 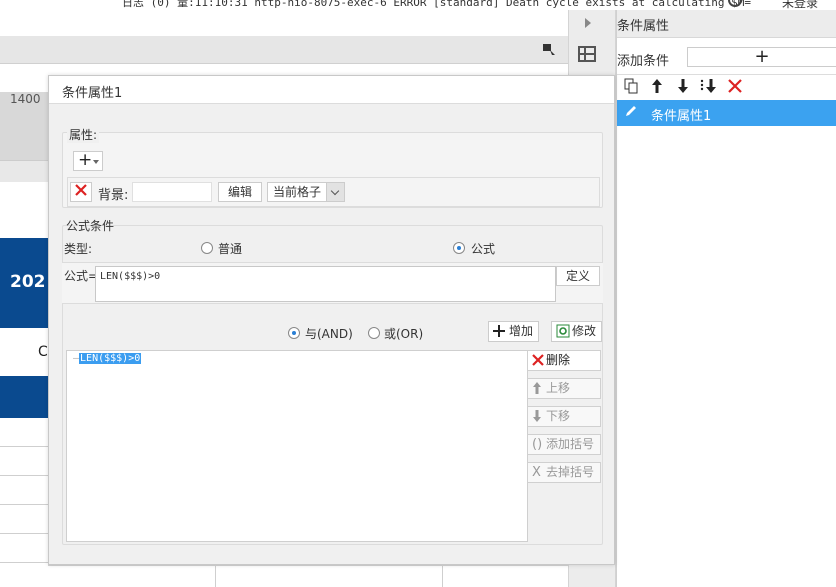 What do you see at coordinates (24, 171) in the screenshot?
I see `ruler-strip` at bounding box center [24, 171].